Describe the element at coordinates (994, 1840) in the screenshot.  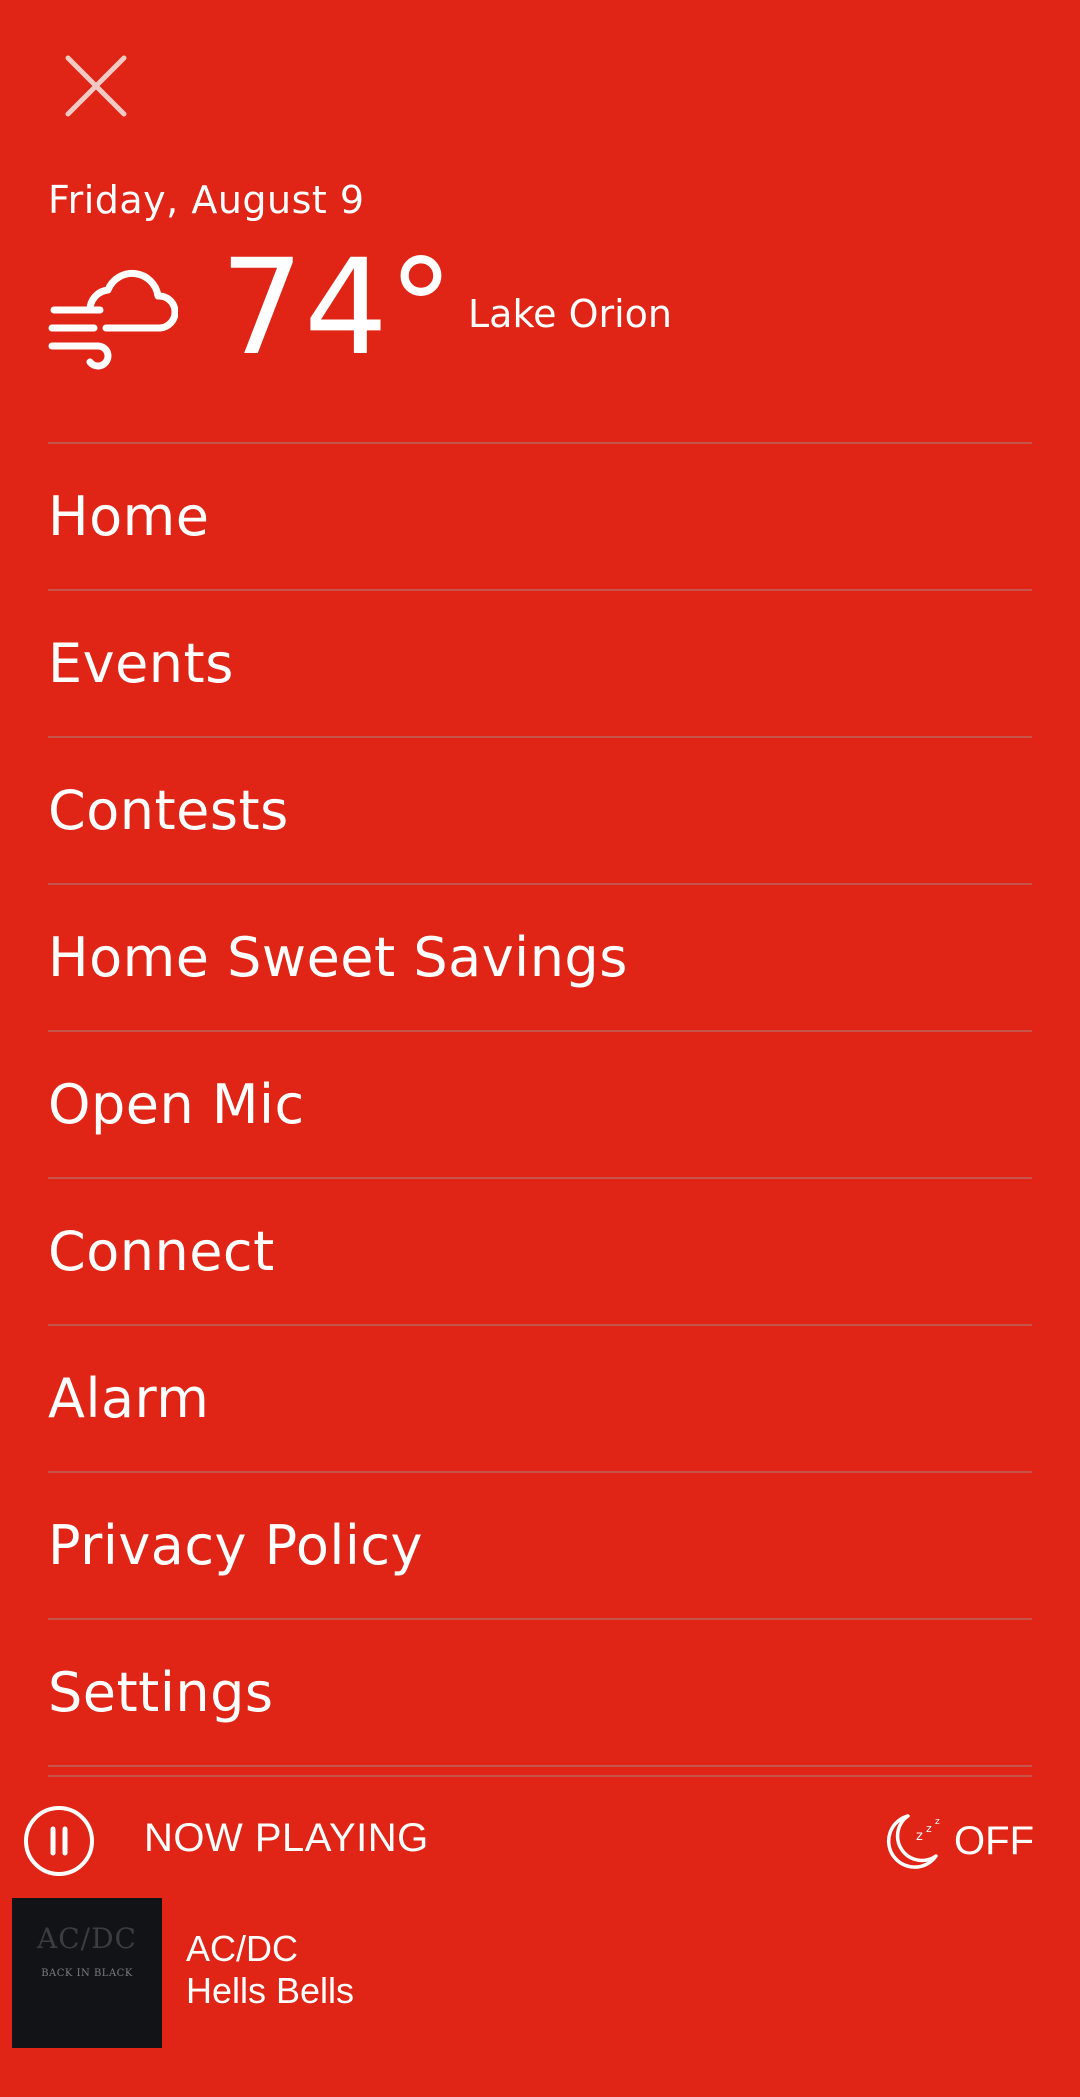
I see `sleep-timer-label: OFF` at that location.